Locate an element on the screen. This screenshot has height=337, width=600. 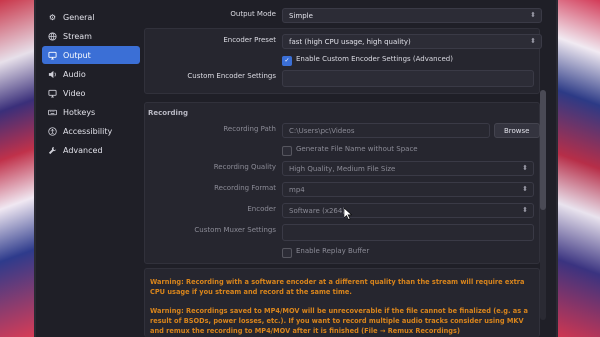
recording-quality-label: Recording Quality is located at coordinates (244, 167).